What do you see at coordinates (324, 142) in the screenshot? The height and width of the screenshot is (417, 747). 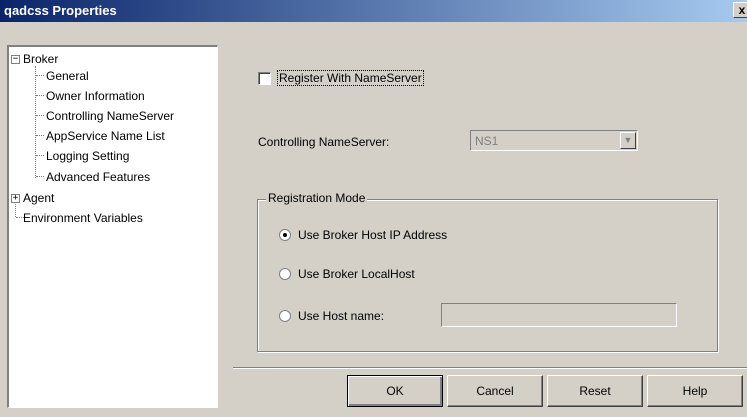 I see `controlling-nameserver-label: Controlling NameServer:` at bounding box center [324, 142].